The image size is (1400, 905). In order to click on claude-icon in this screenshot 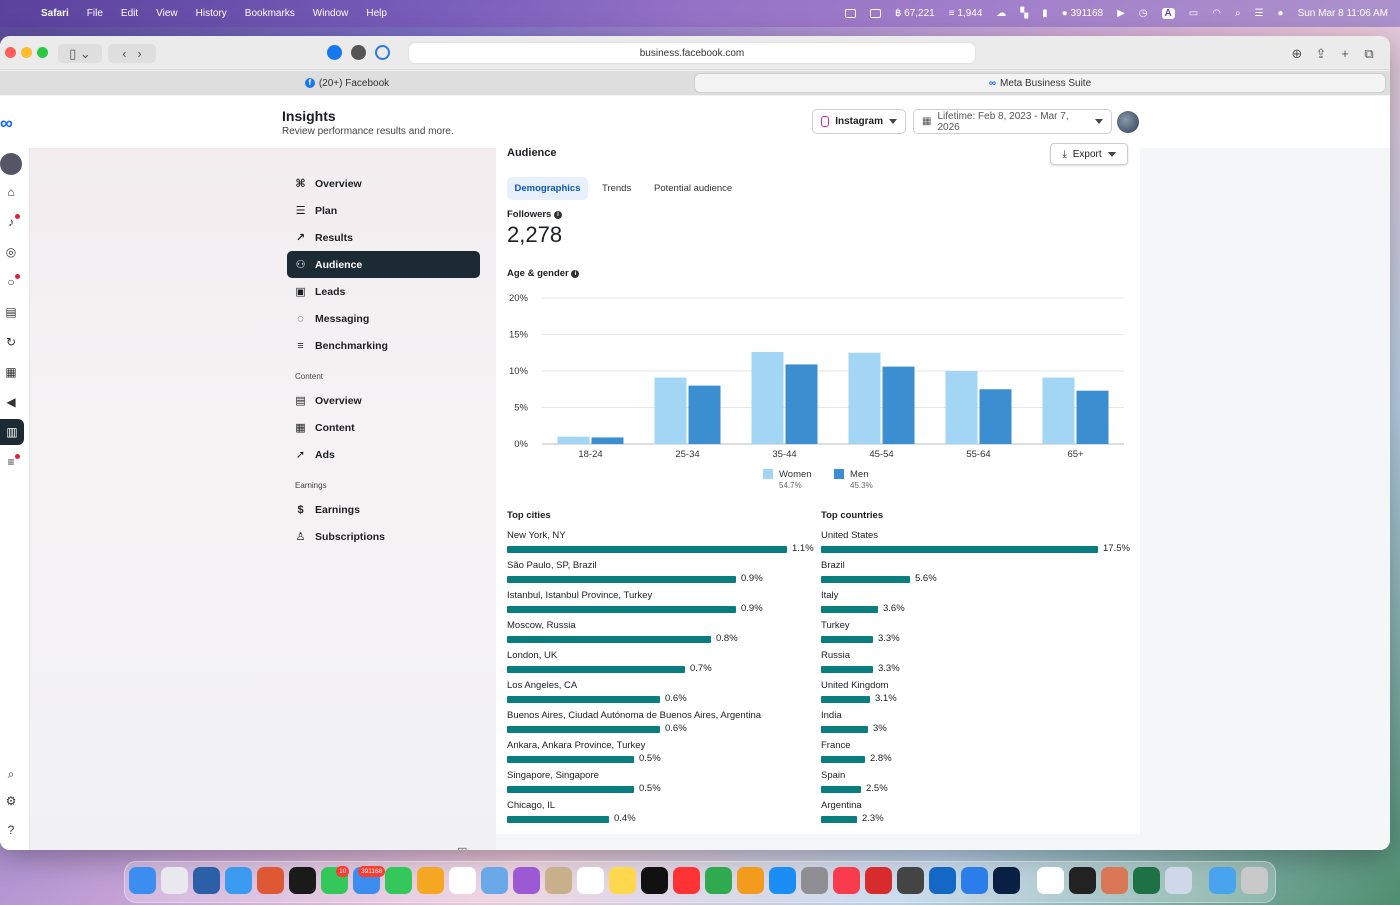, I will do `click(1114, 880)`.